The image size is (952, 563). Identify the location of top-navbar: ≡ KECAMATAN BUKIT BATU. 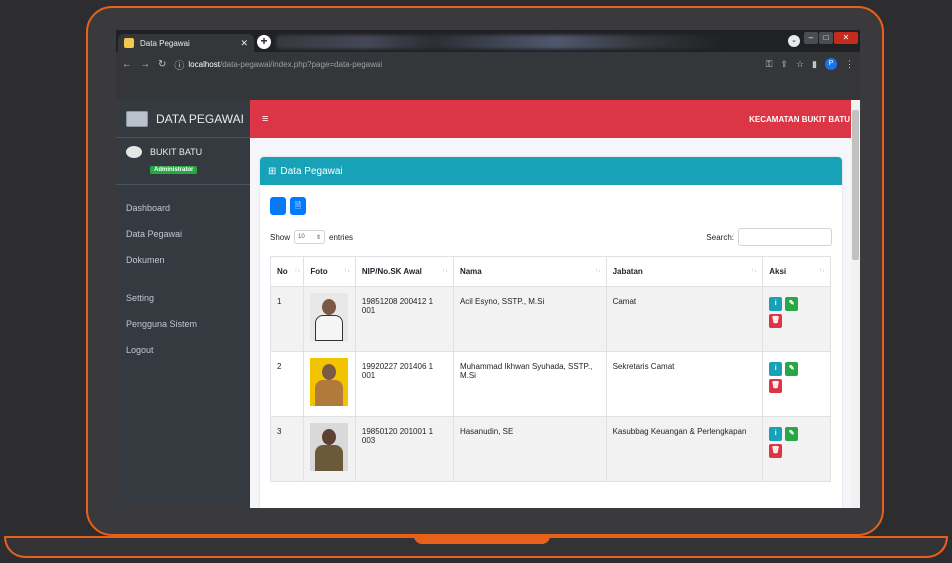
(555, 119).